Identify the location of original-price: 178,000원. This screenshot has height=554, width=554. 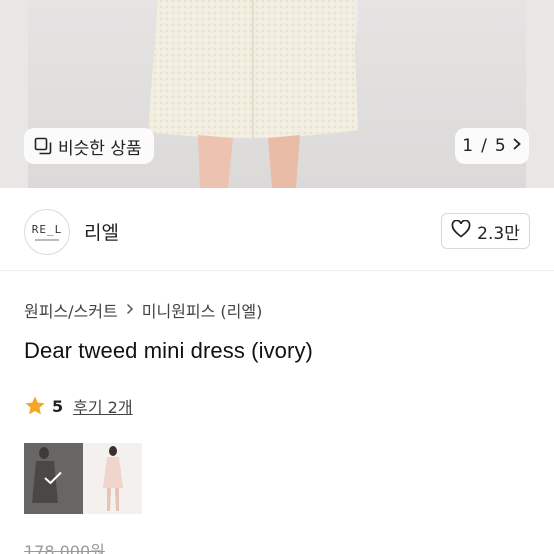
(64, 548).